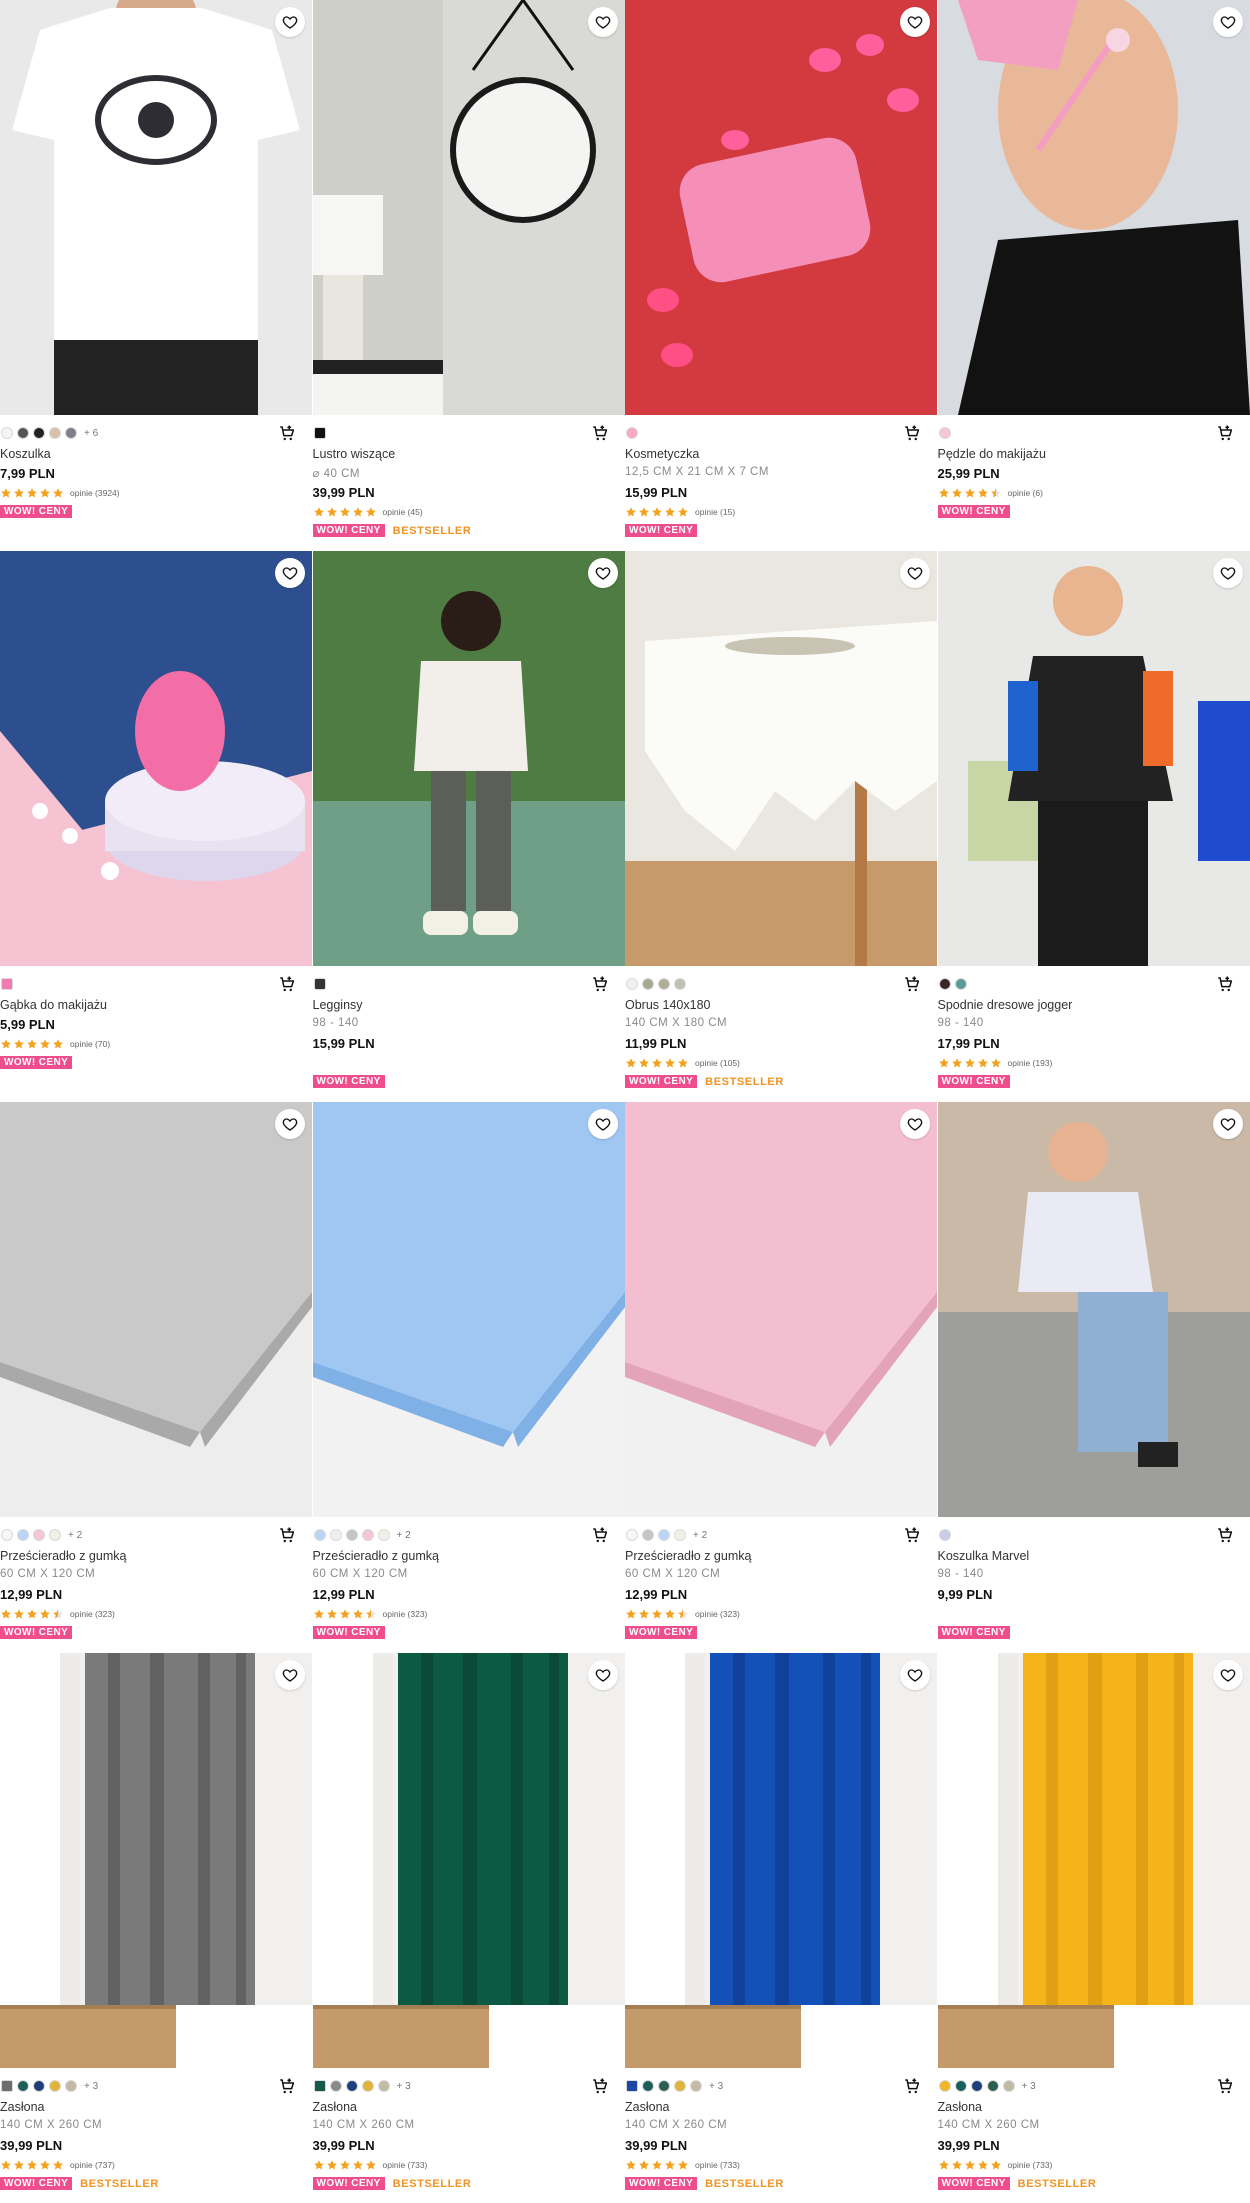 This screenshot has height=2203, width=1250. What do you see at coordinates (91, 433) in the screenshot?
I see `more-colors-count: + 6` at bounding box center [91, 433].